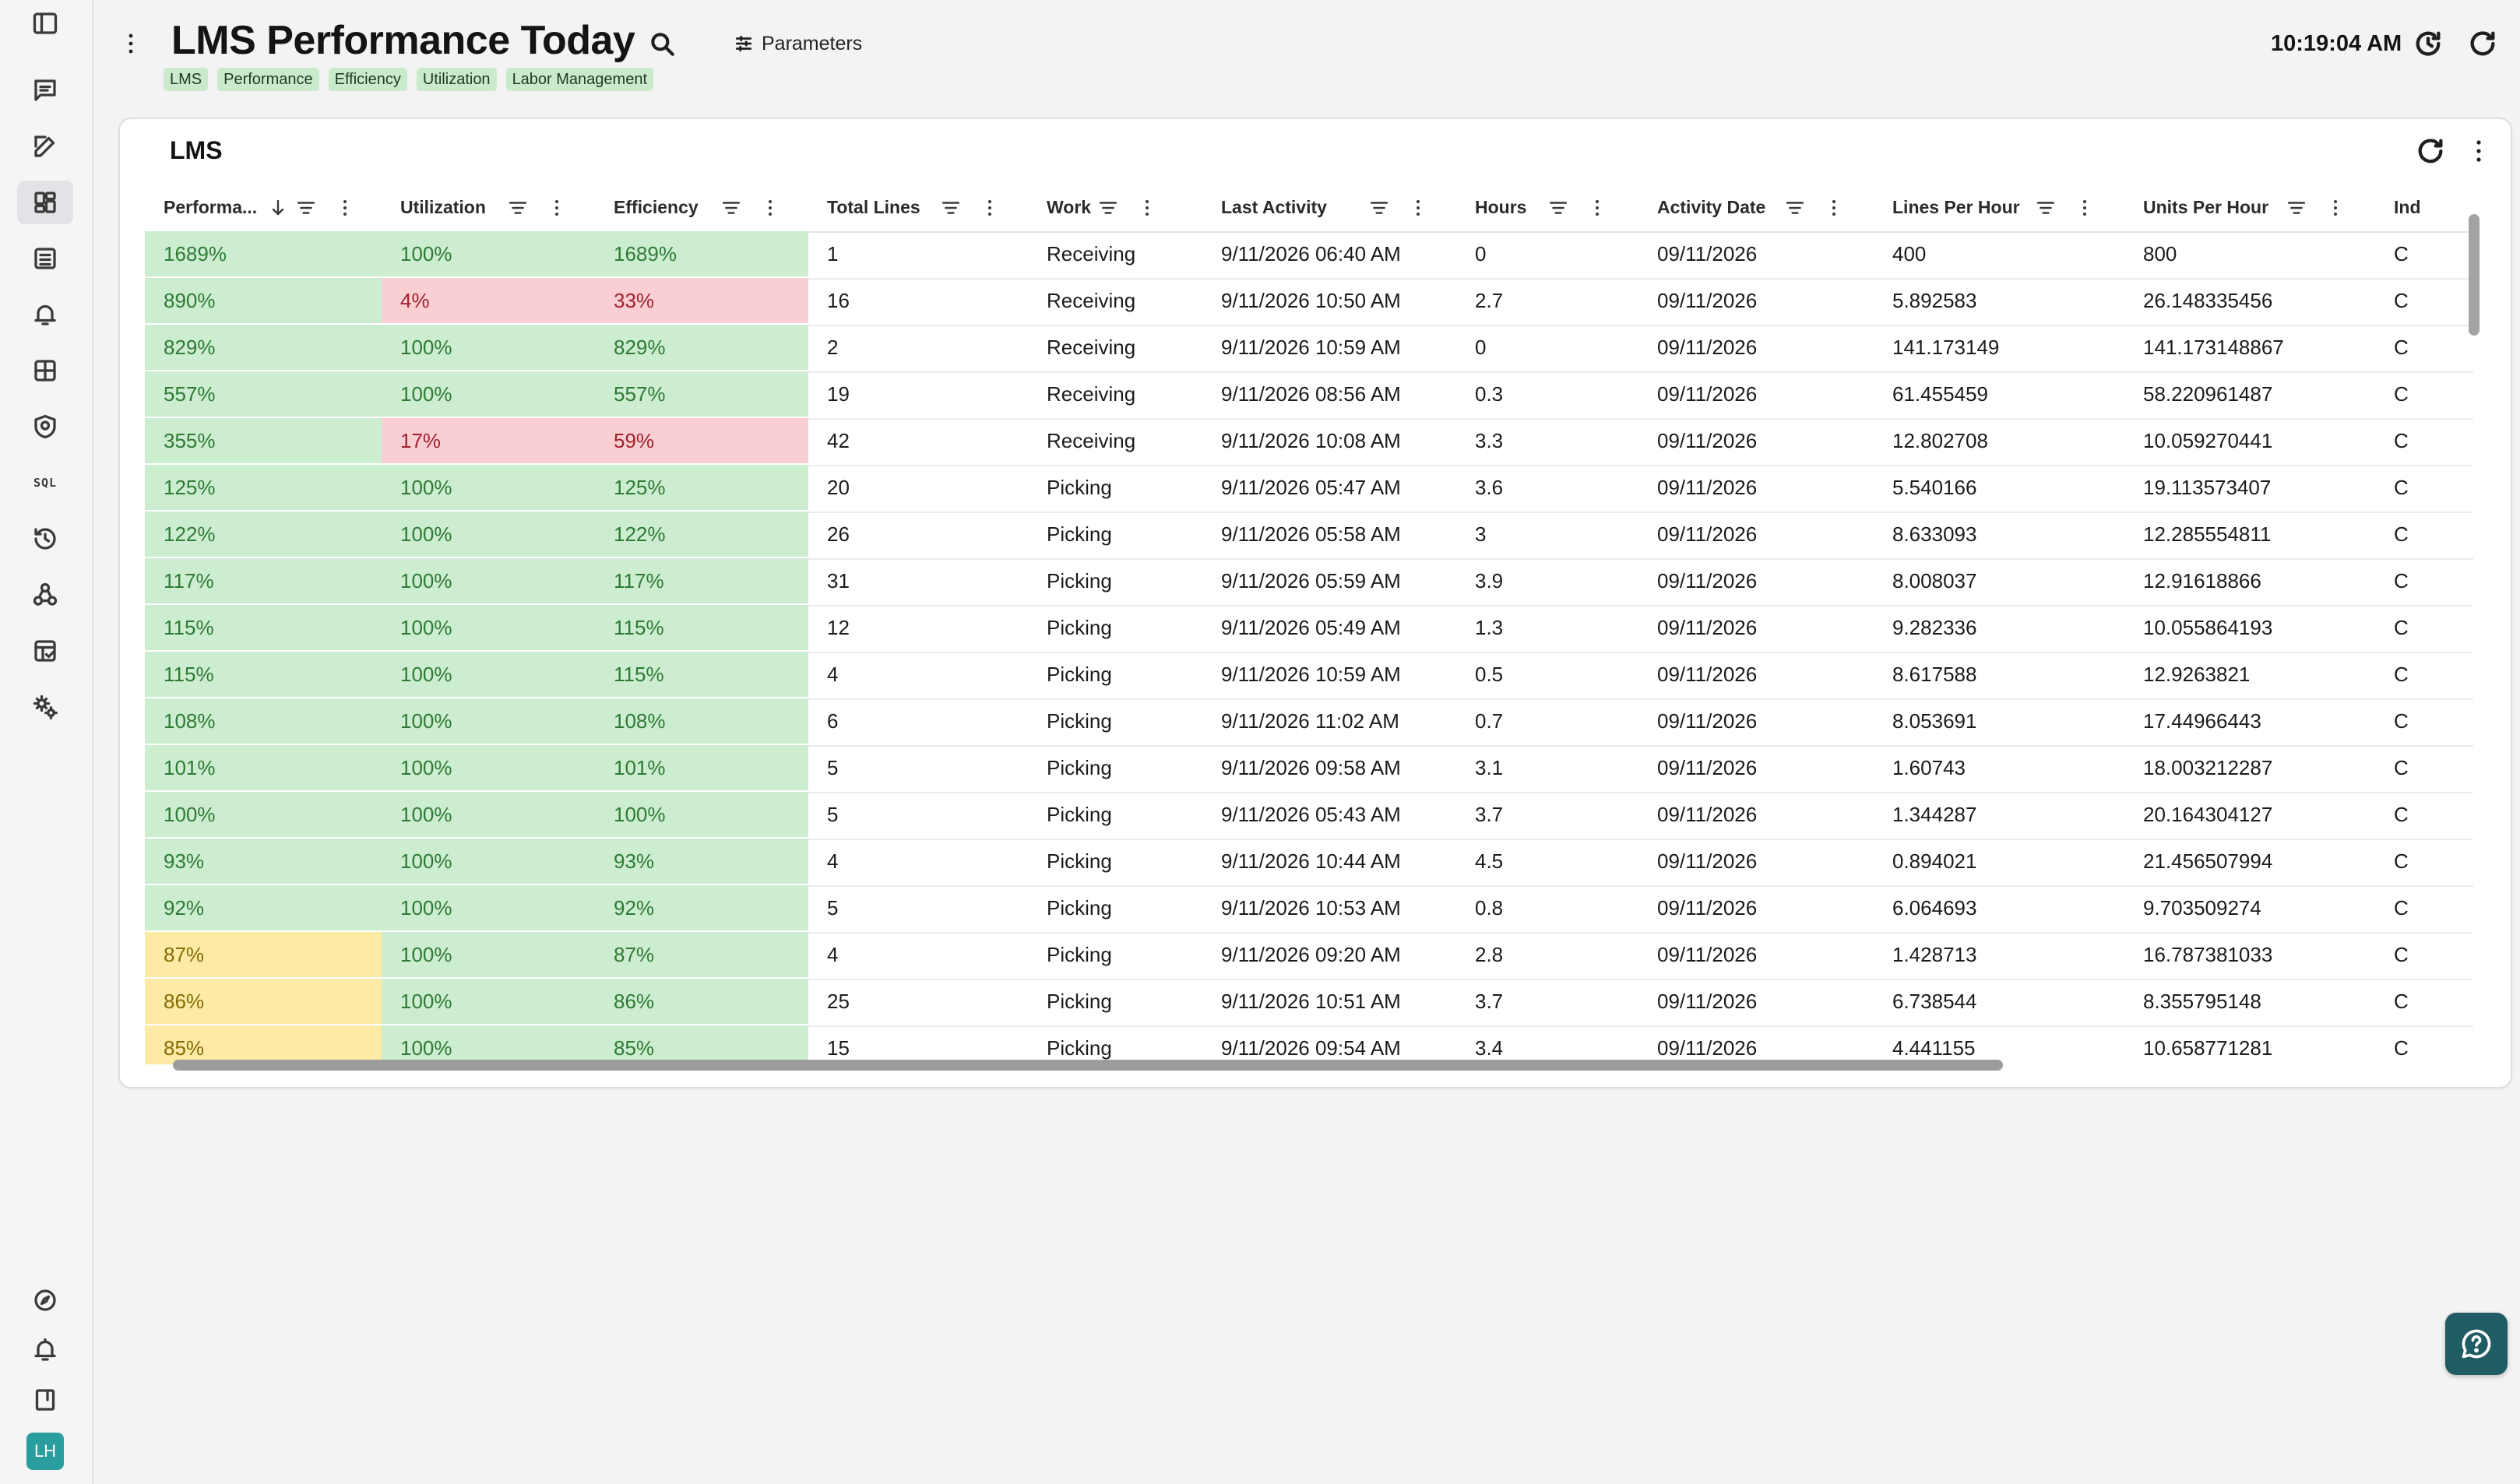 The image size is (2520, 1484). Describe the element at coordinates (2476, 1344) in the screenshot. I see `help-button` at that location.